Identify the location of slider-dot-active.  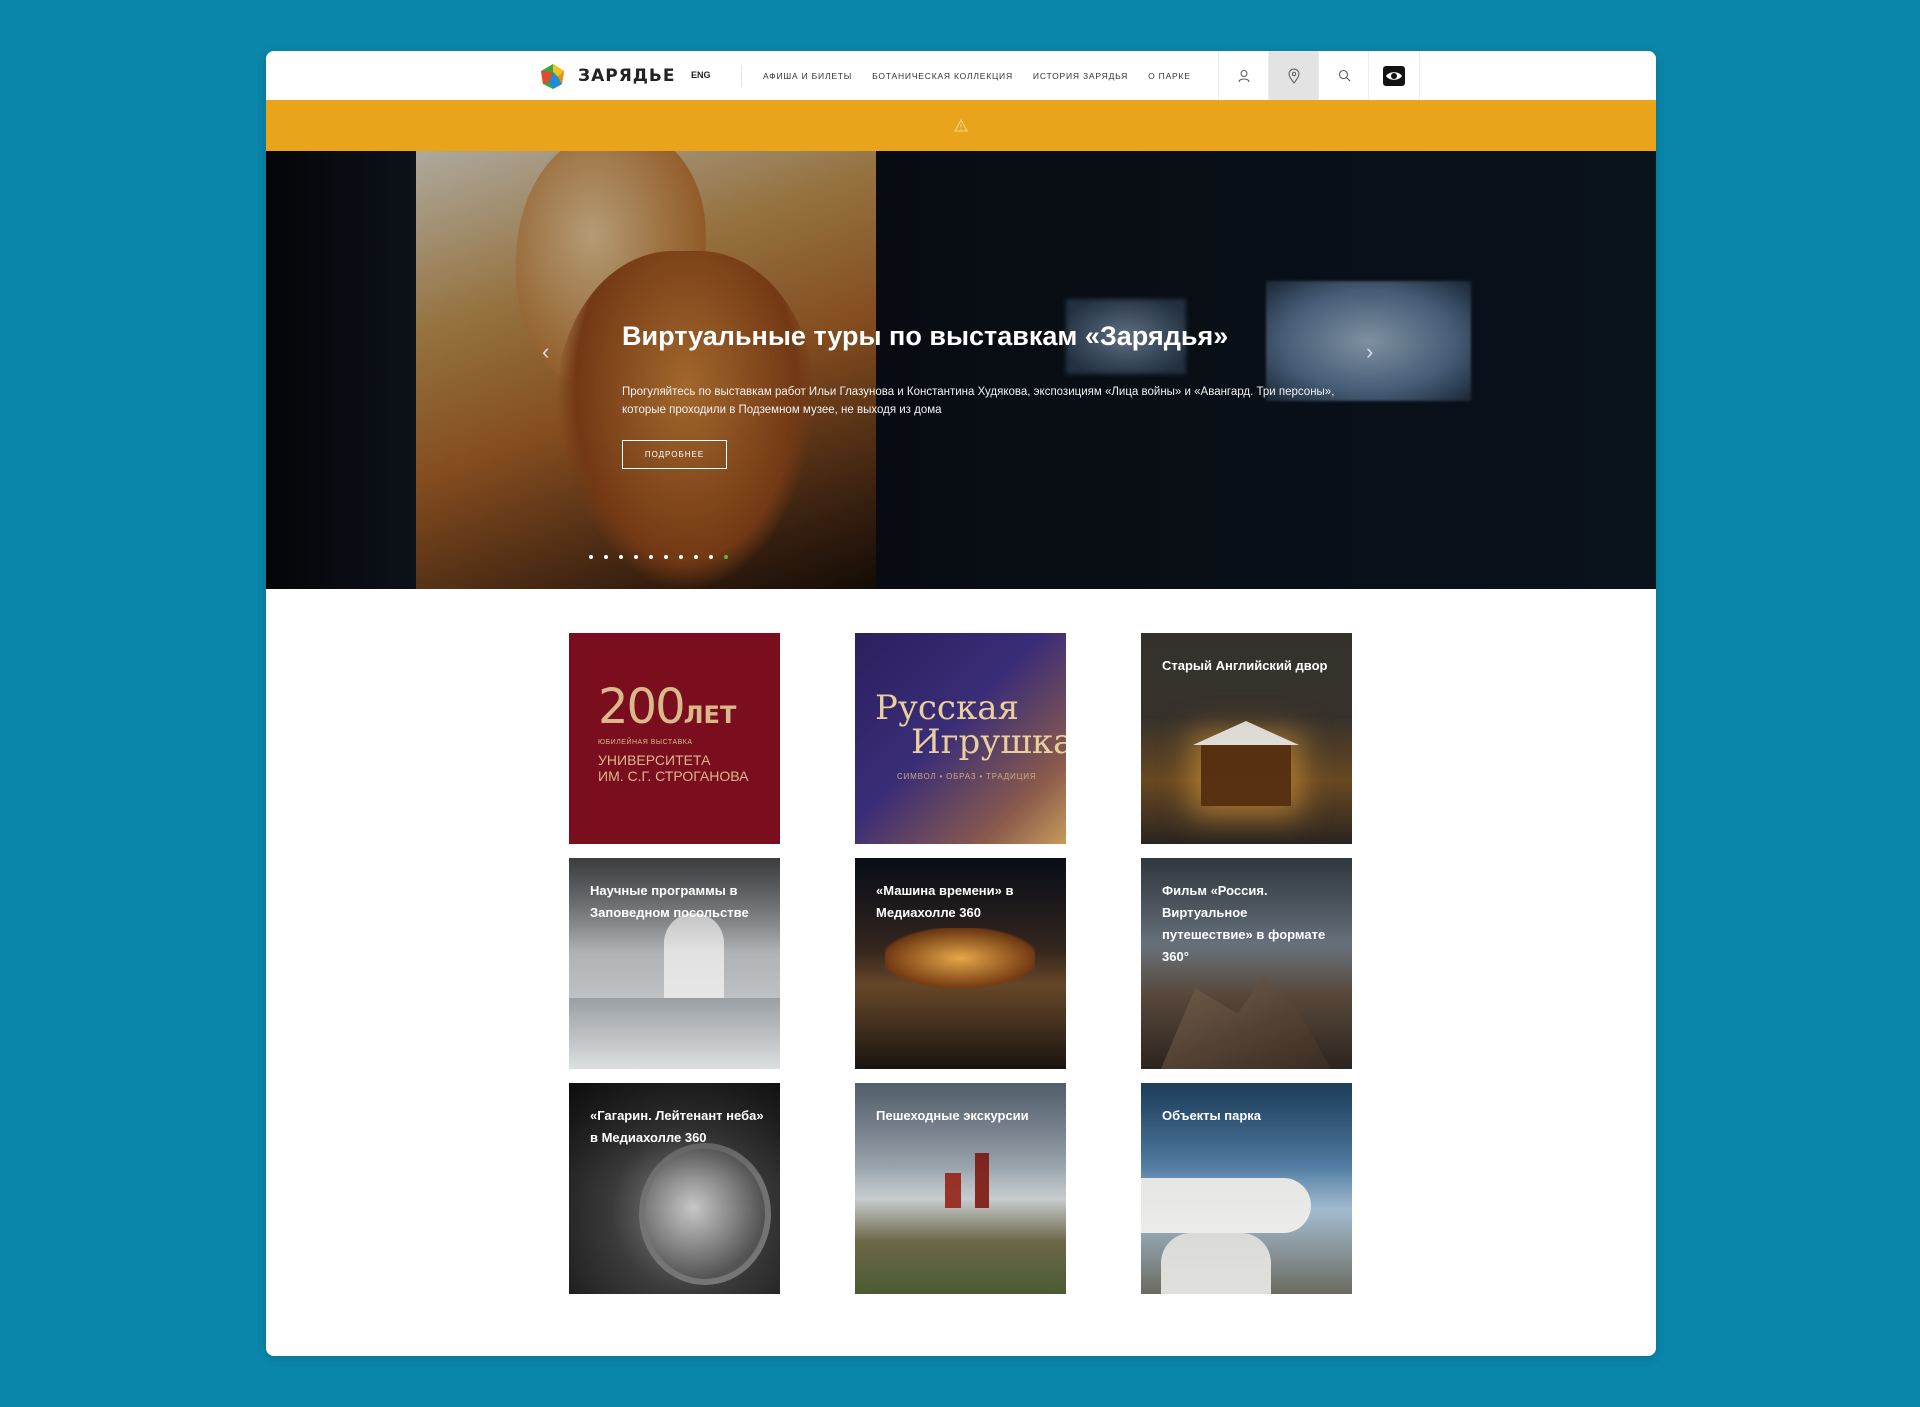
(726, 557).